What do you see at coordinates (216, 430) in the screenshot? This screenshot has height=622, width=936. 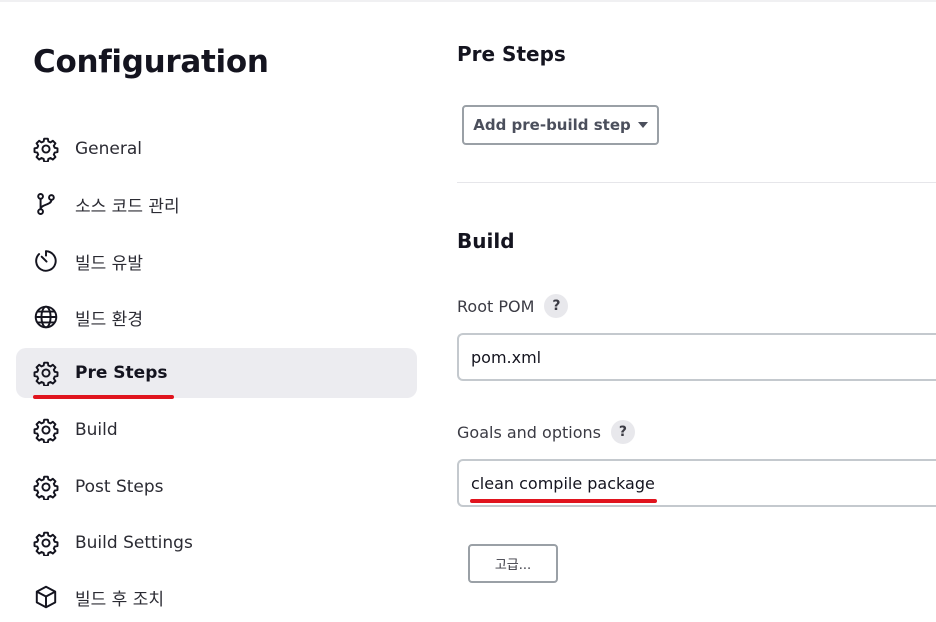 I see `sidebar-item-build: Build` at bounding box center [216, 430].